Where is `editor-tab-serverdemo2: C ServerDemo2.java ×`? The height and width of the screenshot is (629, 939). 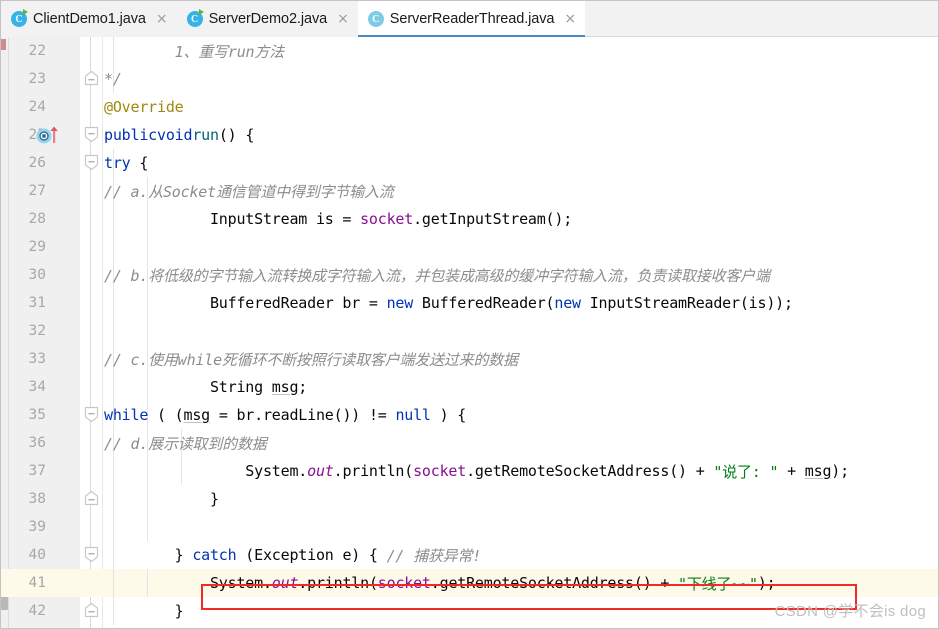
editor-tab-serverdemo2: C ServerDemo2.java × is located at coordinates (267, 19).